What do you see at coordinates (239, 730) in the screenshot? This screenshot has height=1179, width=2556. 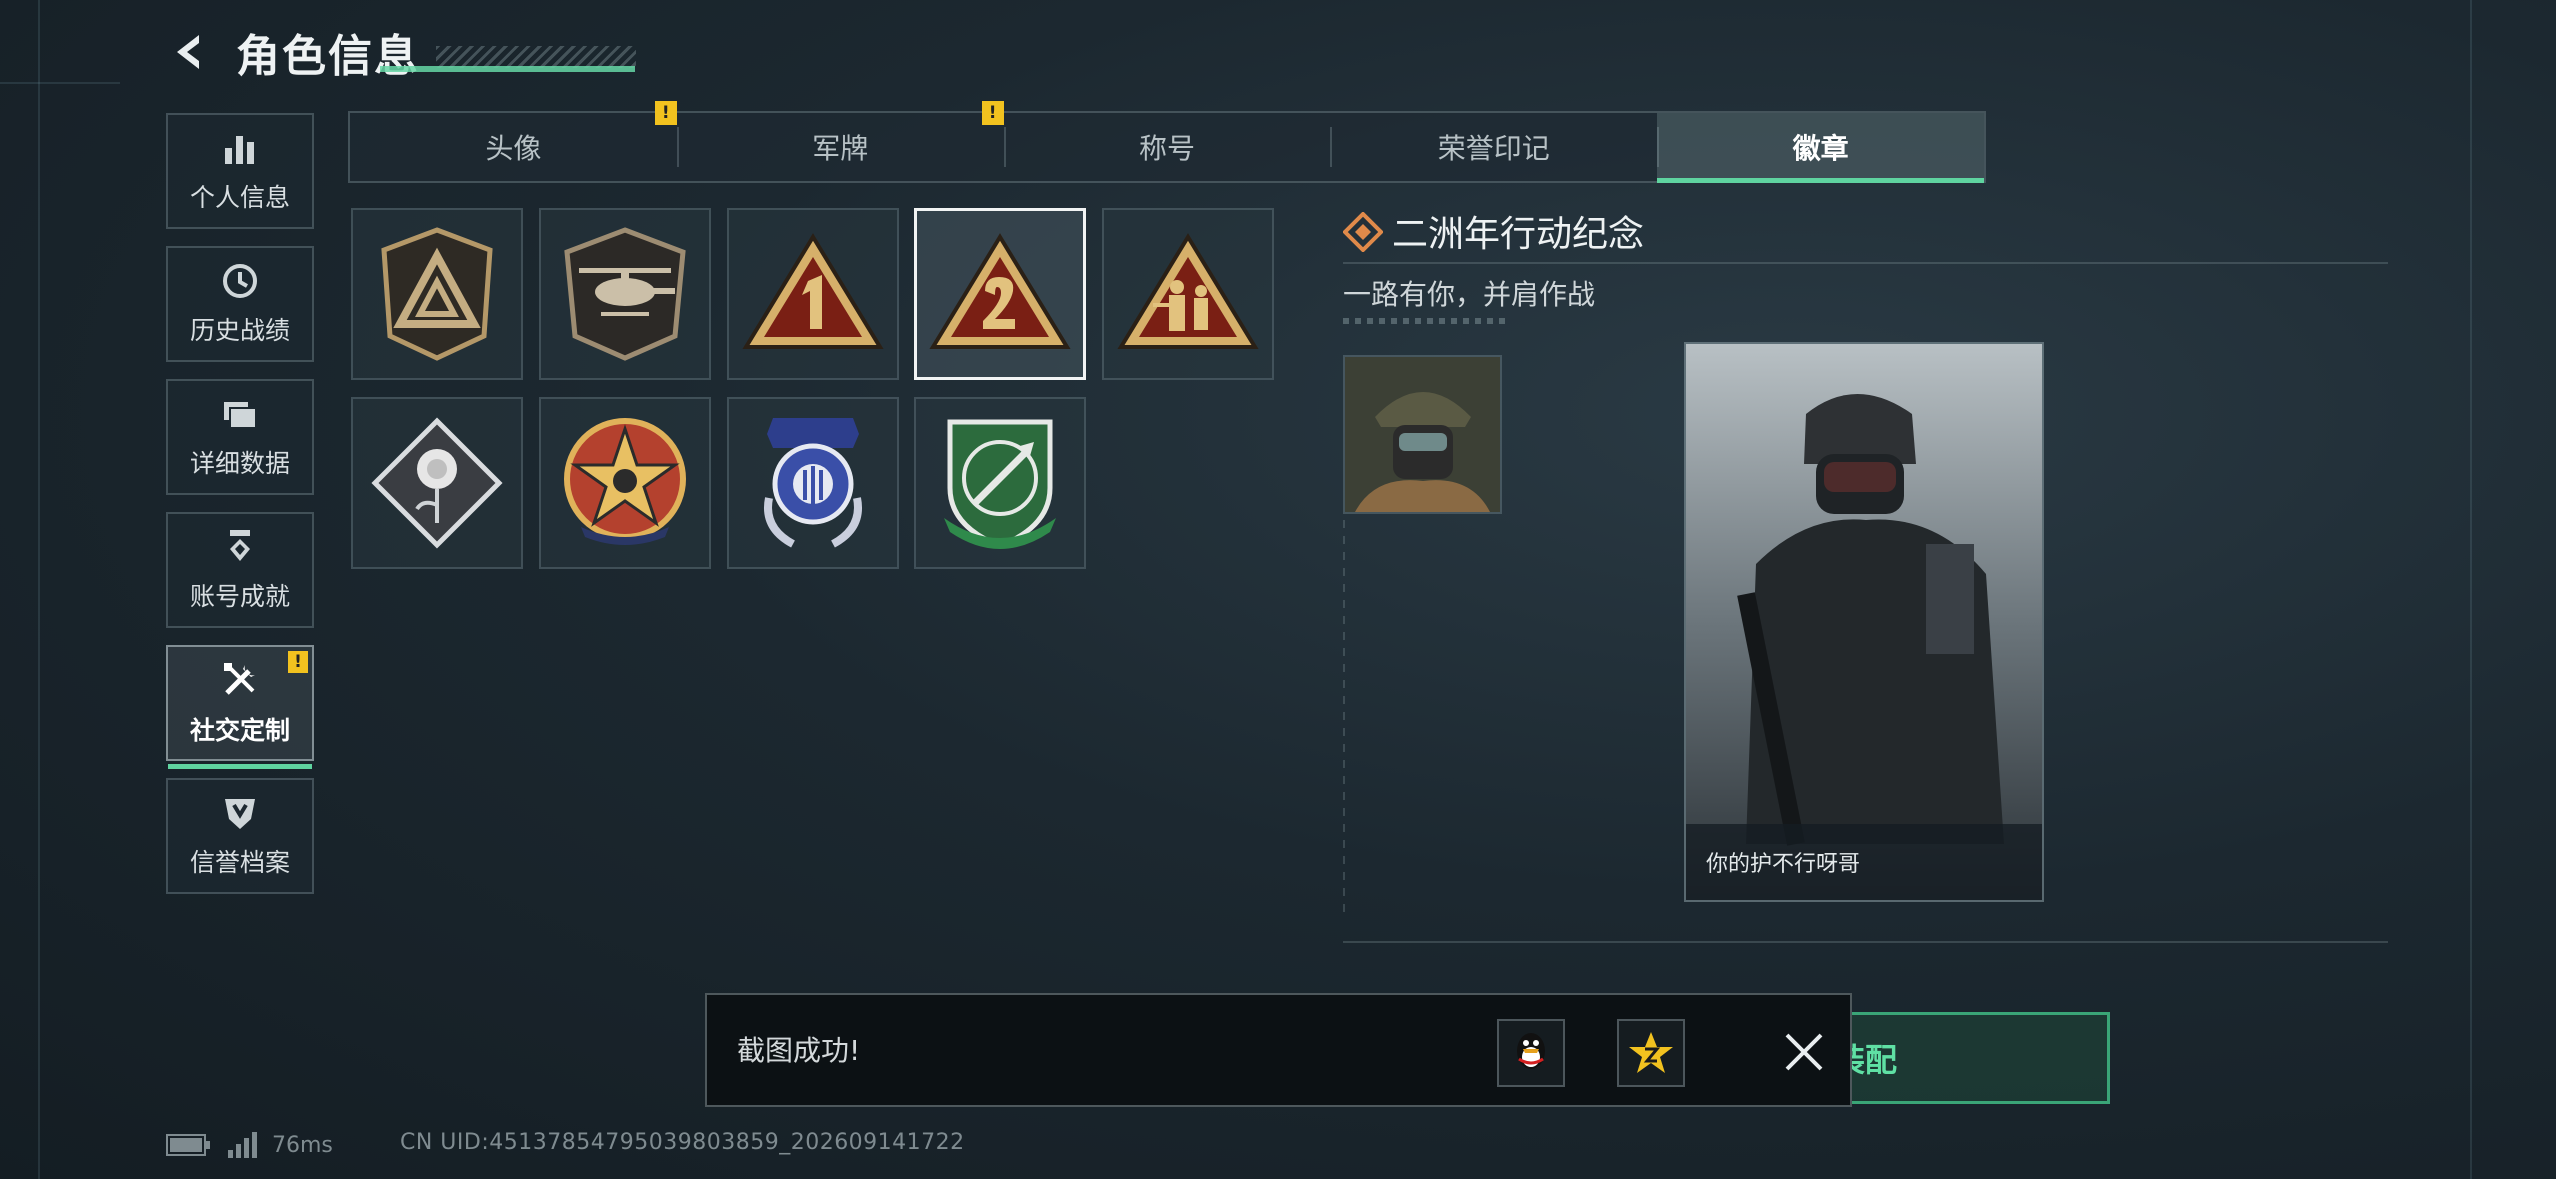 I see `sidebar-item-label: 社交定制` at bounding box center [239, 730].